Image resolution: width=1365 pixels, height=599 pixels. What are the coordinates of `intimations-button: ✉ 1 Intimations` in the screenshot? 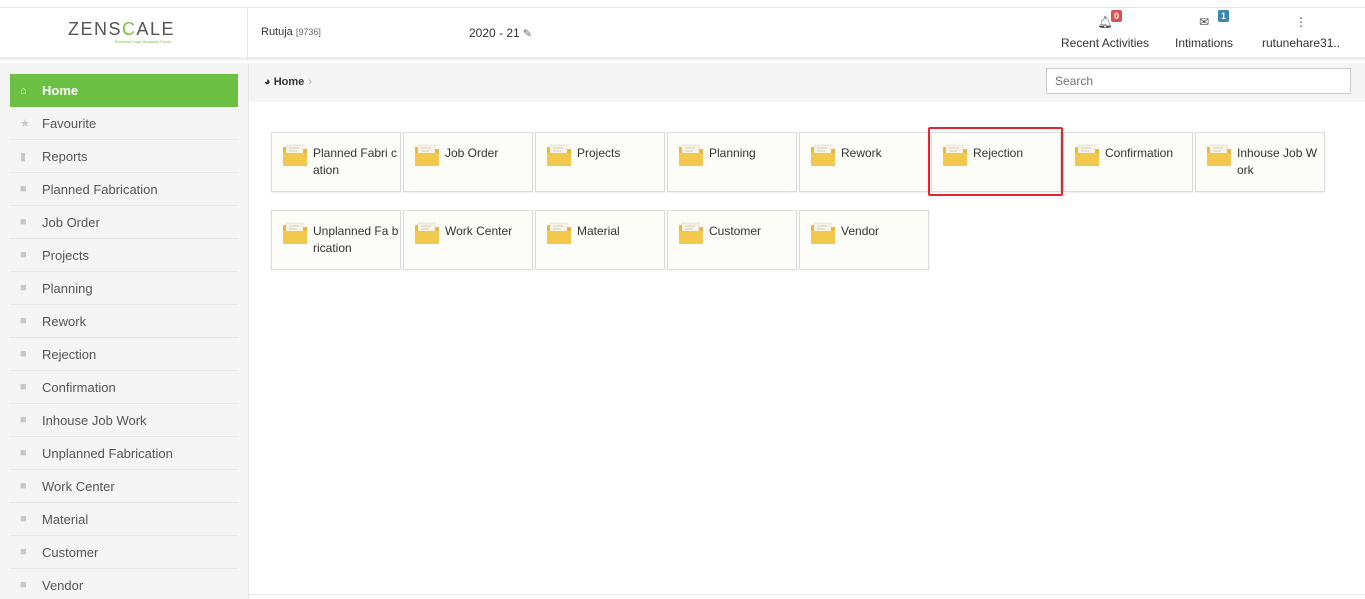 It's located at (1204, 30).